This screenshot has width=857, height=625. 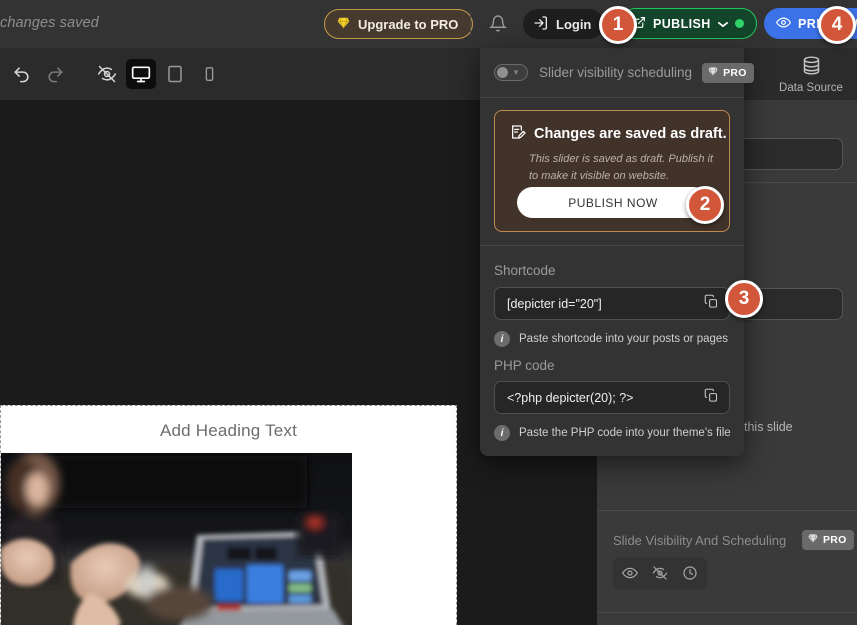 I want to click on visibility-schedule-button, so click(x=690, y=573).